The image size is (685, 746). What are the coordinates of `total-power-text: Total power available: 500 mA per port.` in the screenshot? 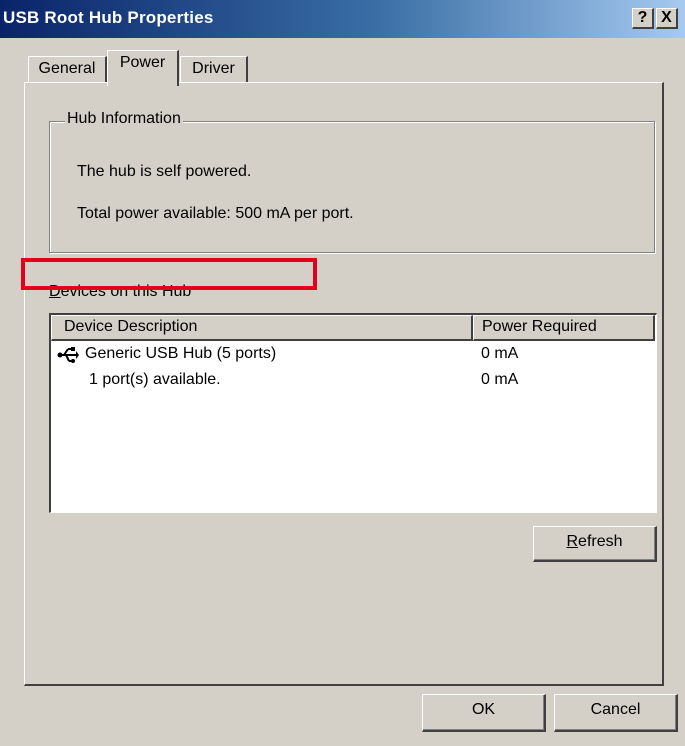 It's located at (215, 213).